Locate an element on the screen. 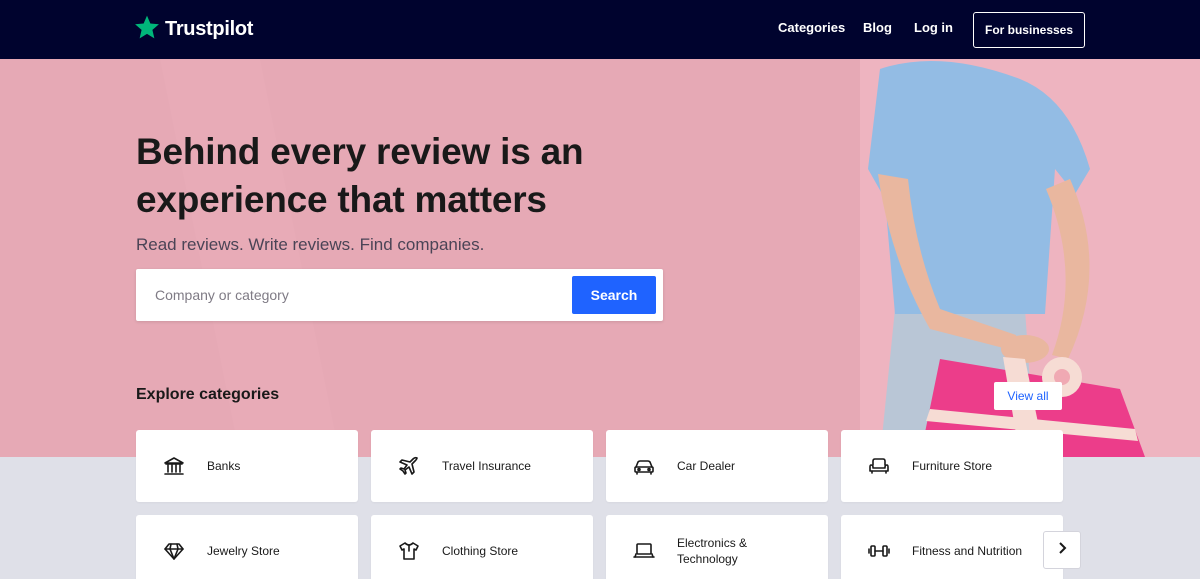  category-card-electronics-technology: Electronics & Technology is located at coordinates (717, 547).